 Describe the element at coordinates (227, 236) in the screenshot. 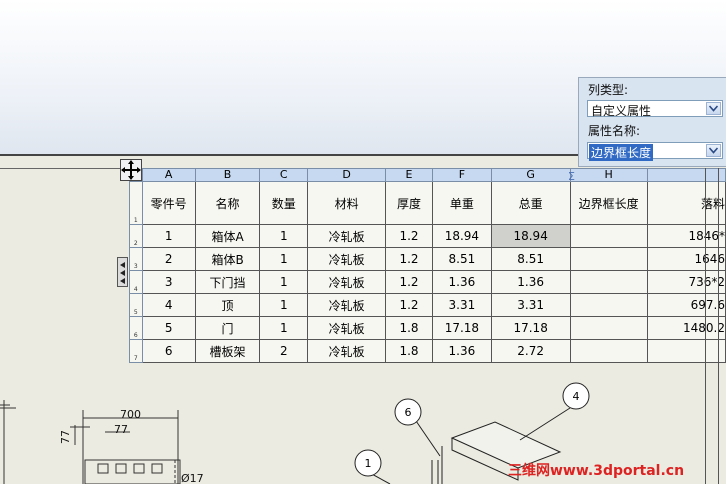

I see `table-cell: 箱体A` at that location.